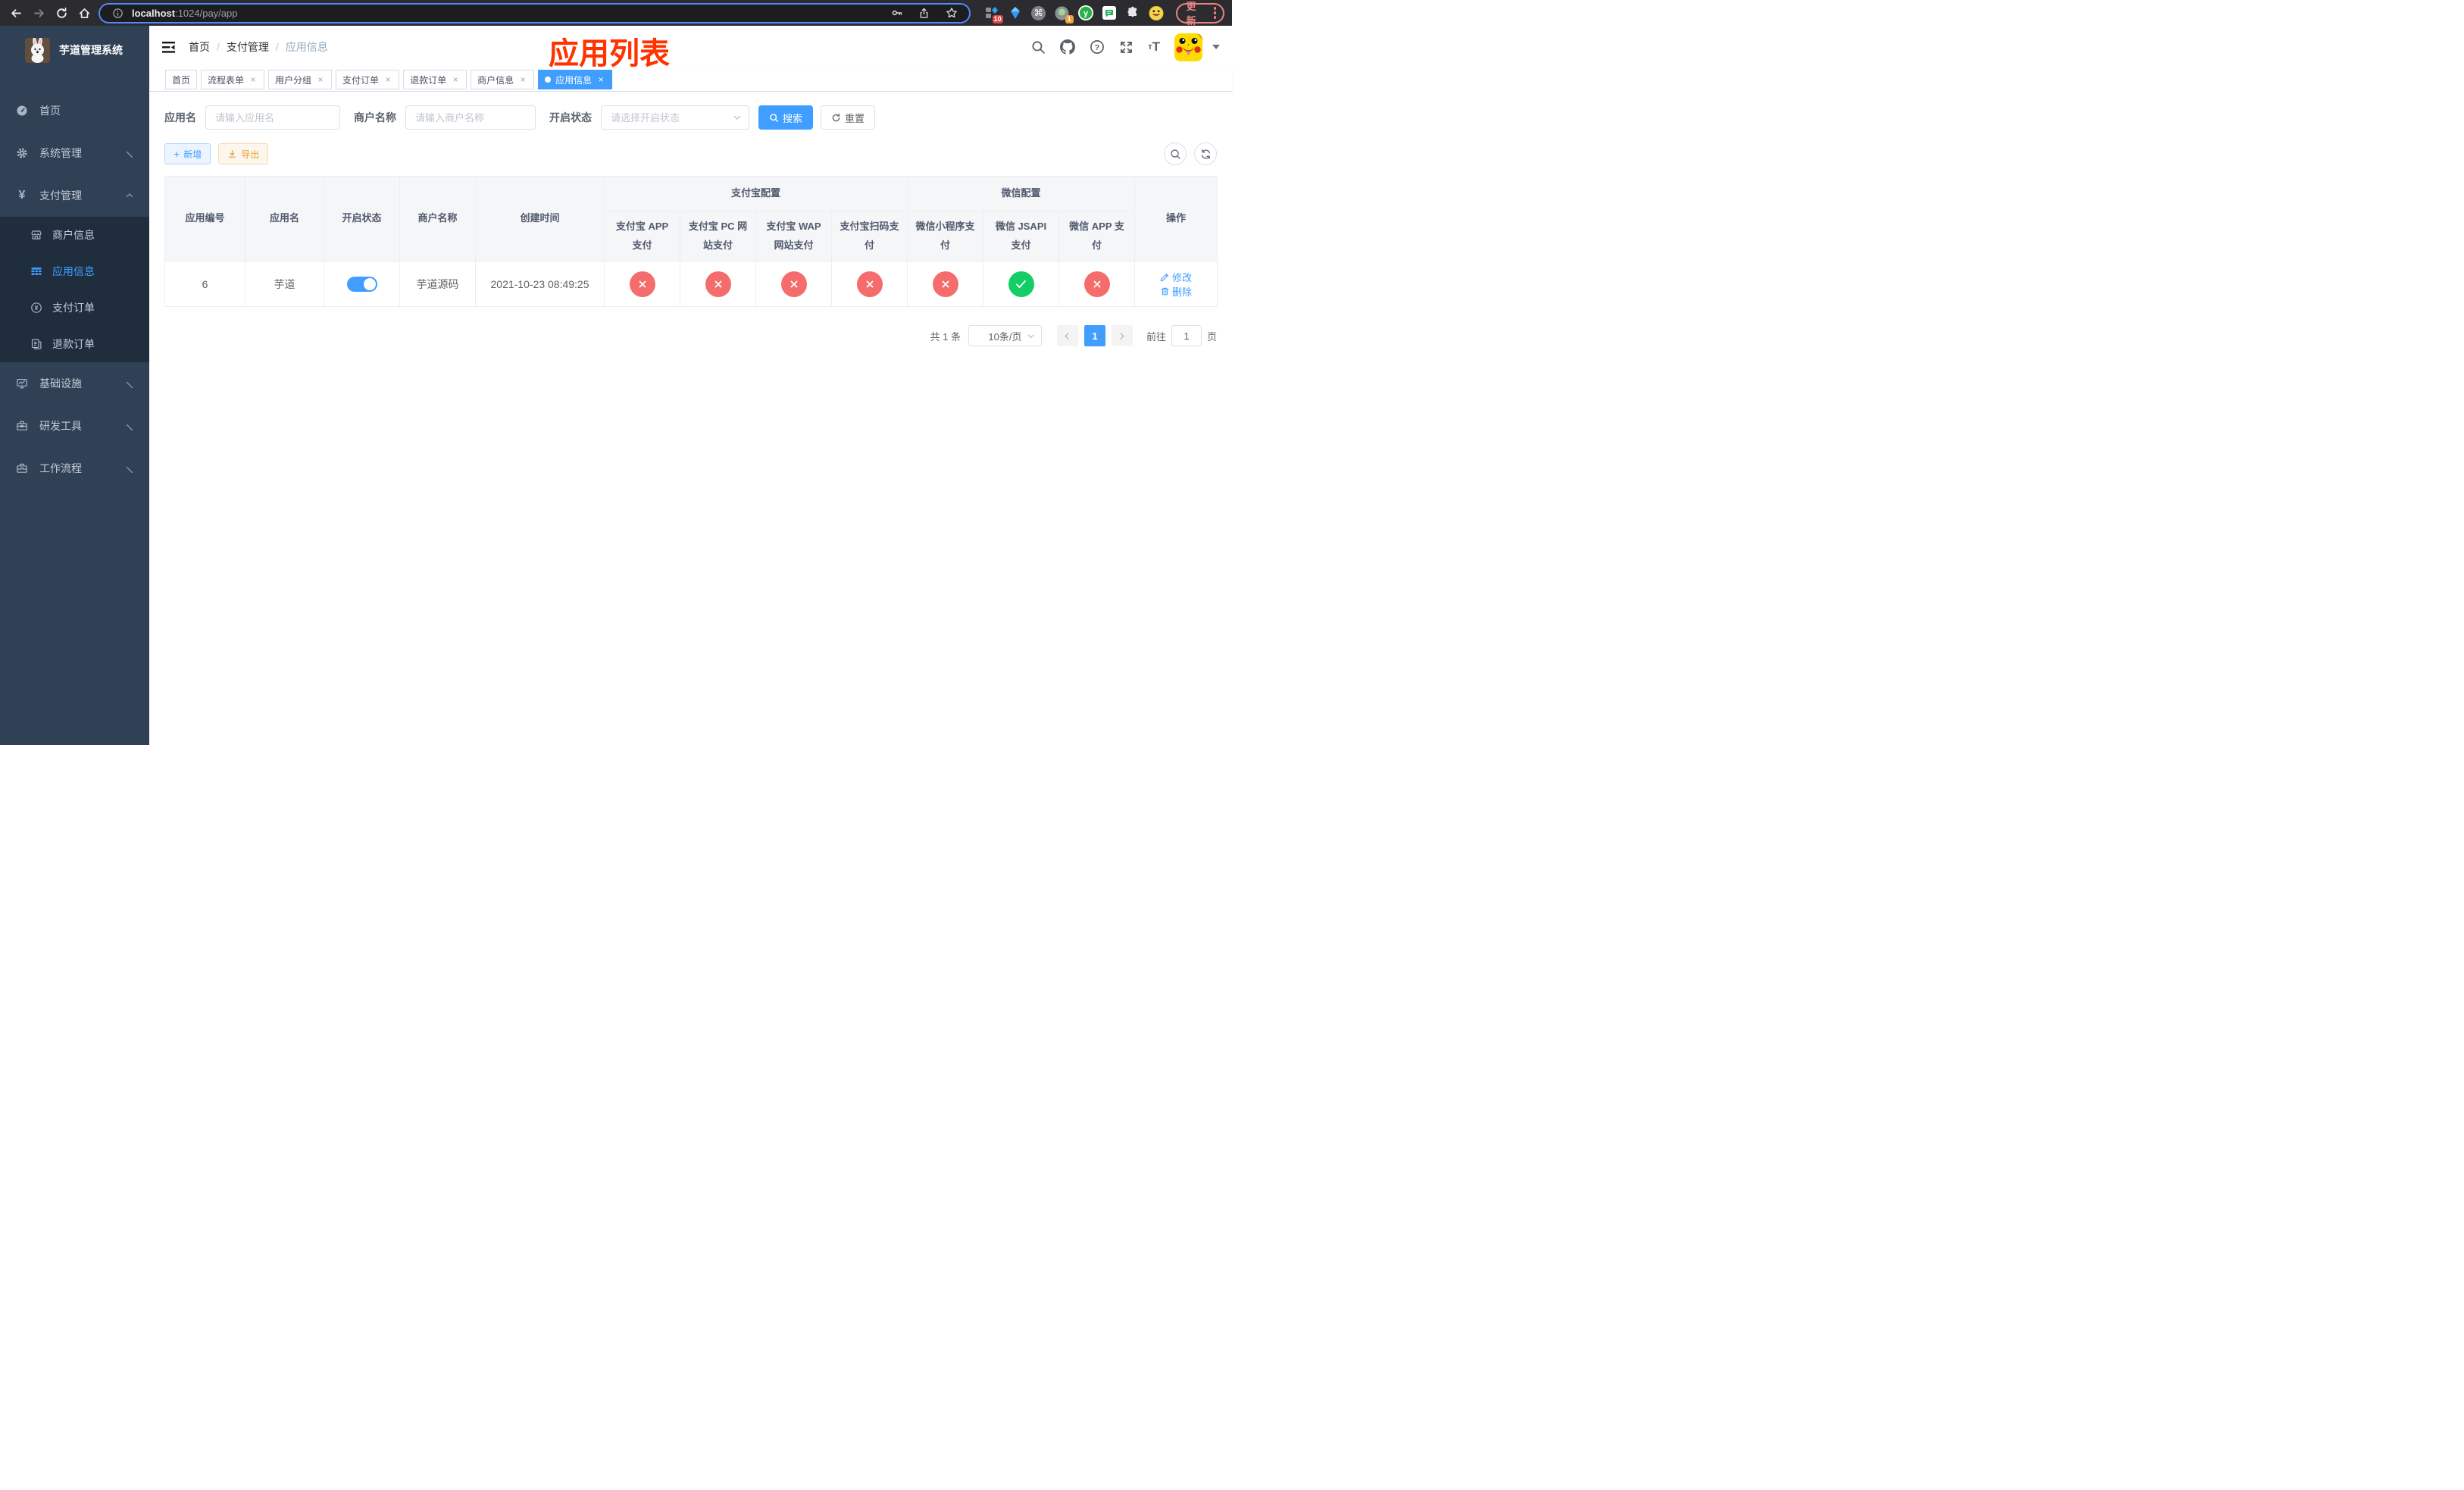 This screenshot has height=1490, width=2464. What do you see at coordinates (22, 153) in the screenshot?
I see `gear-icon` at bounding box center [22, 153].